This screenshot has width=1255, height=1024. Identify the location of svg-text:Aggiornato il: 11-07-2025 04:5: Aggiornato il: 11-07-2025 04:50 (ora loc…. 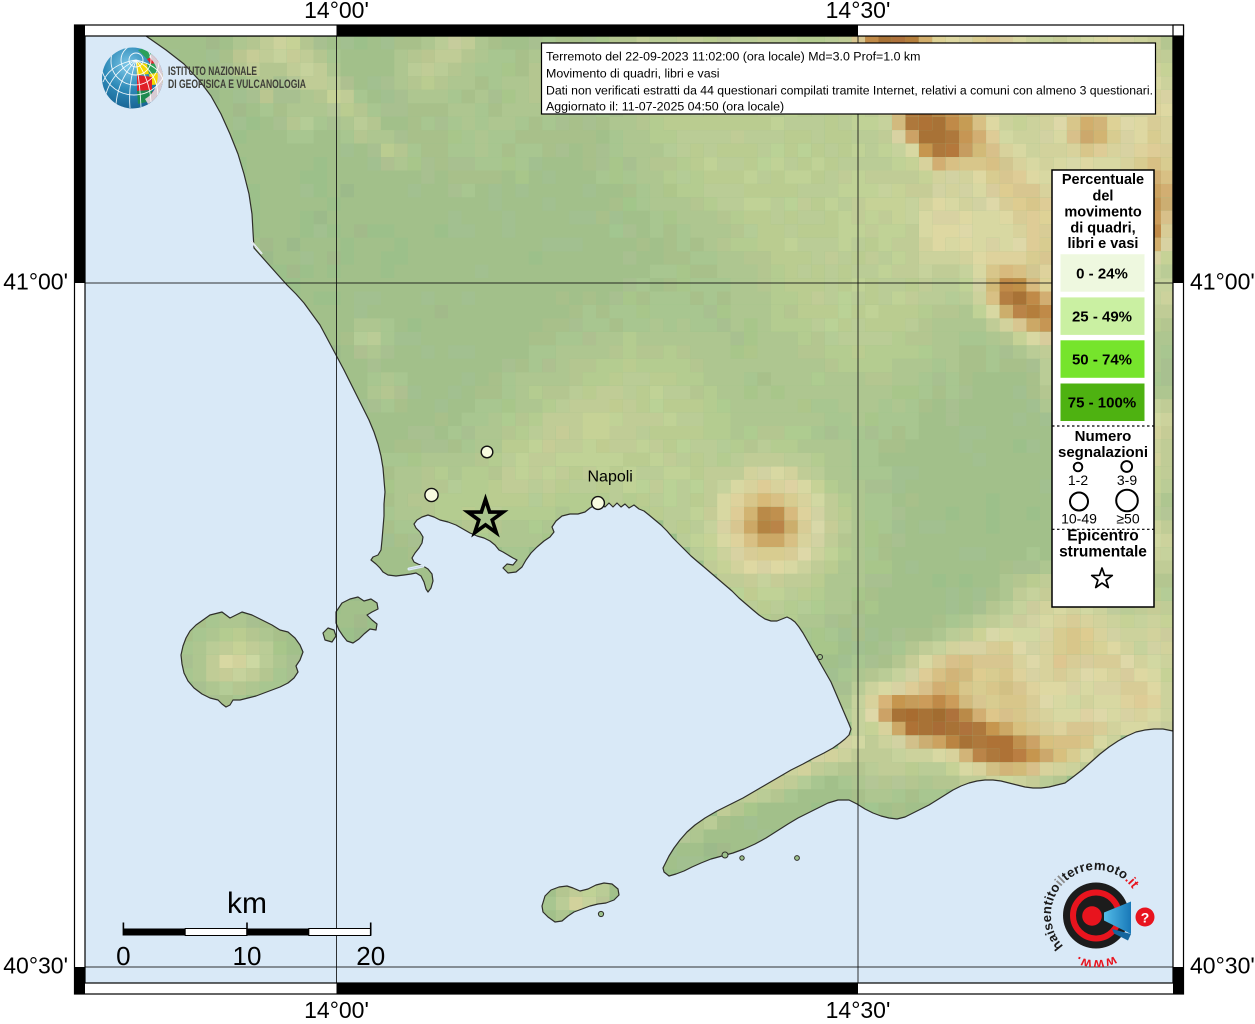
(665, 107).